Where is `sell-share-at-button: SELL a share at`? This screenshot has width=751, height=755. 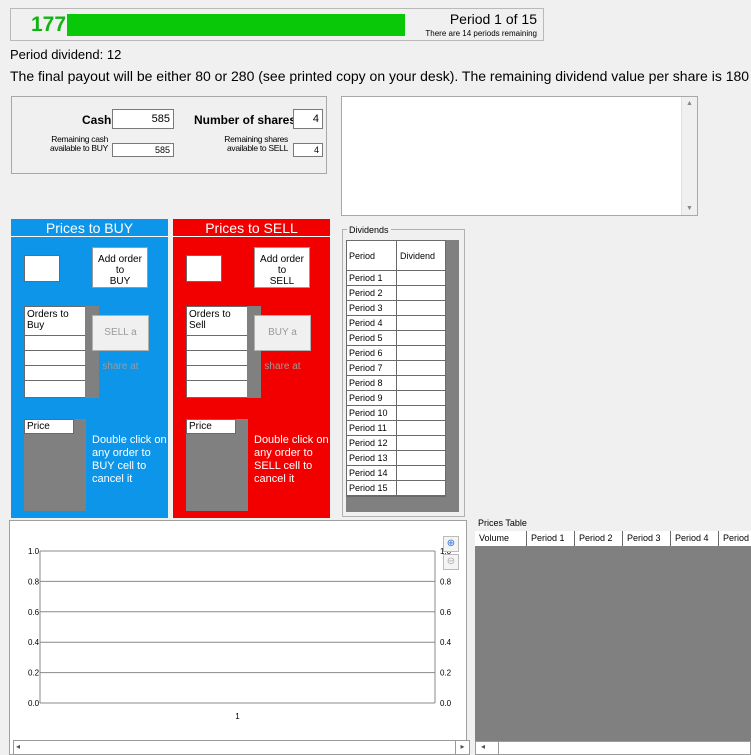 sell-share-at-button: SELL a share at is located at coordinates (120, 343).